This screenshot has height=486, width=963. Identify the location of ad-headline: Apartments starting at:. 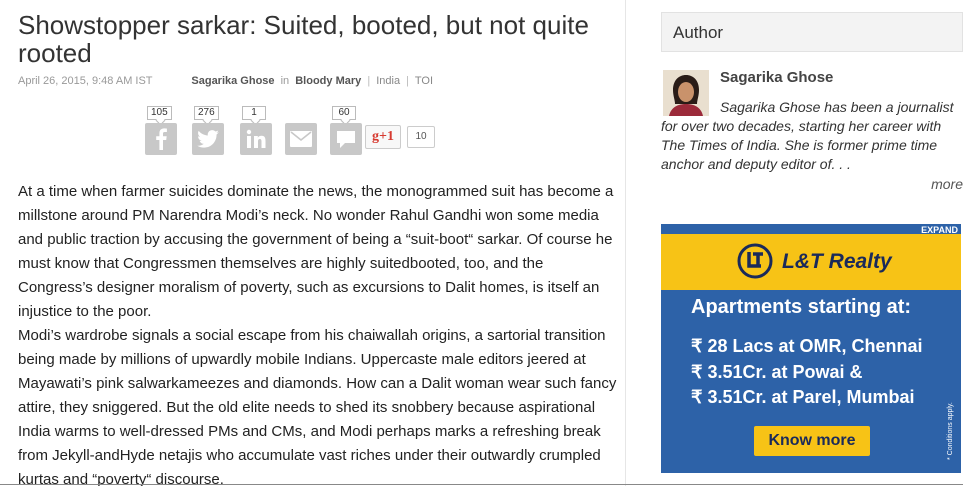
(801, 307).